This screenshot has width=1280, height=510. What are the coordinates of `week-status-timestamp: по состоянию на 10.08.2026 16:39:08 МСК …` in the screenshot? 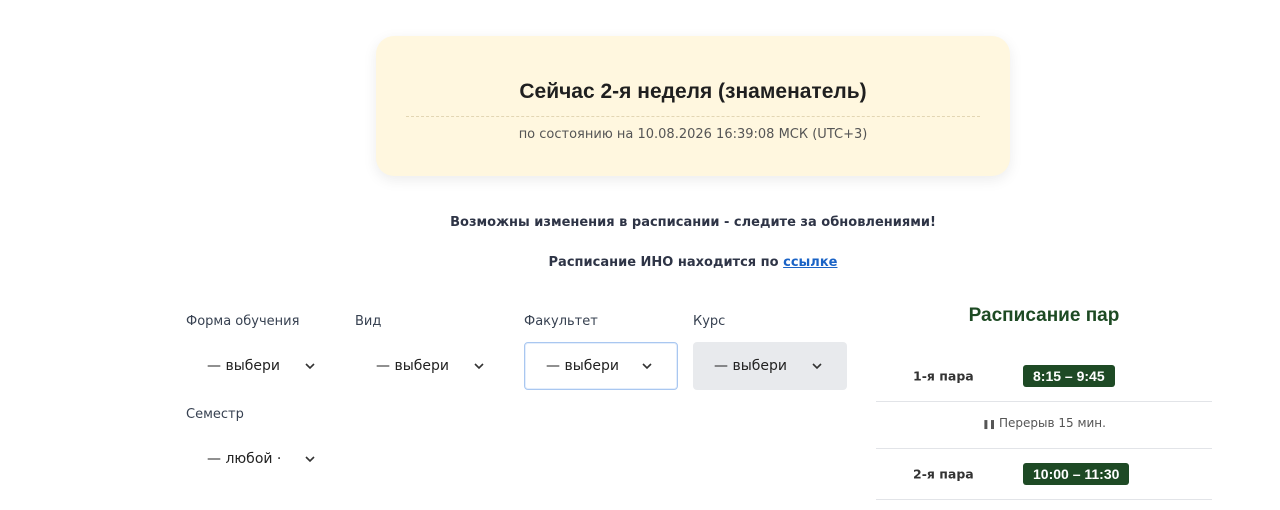 It's located at (693, 134).